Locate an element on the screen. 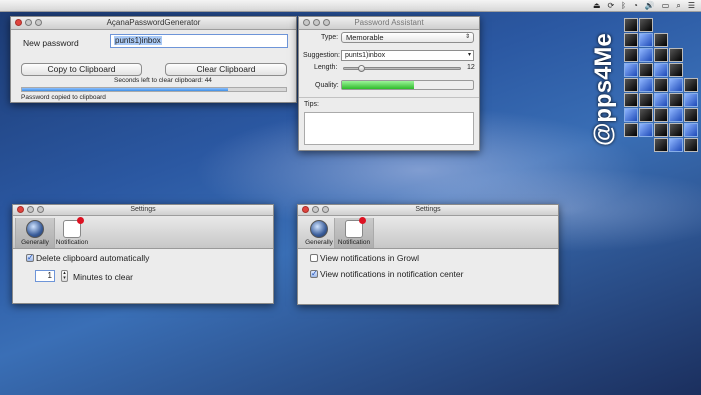 This screenshot has height=395, width=701. growl-label: View notifications in Growl is located at coordinates (370, 258).